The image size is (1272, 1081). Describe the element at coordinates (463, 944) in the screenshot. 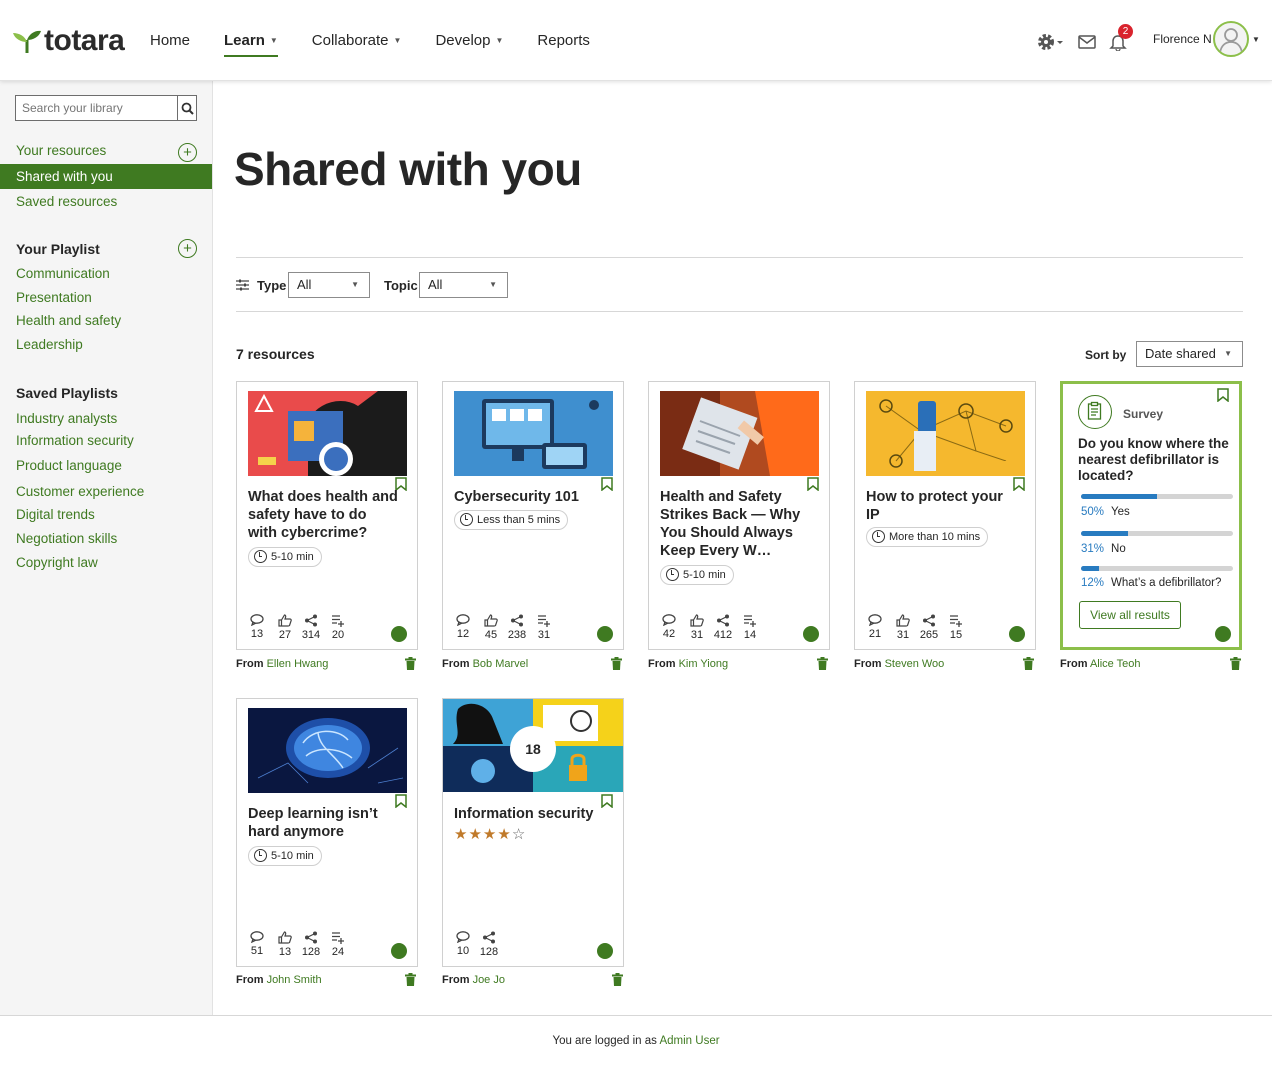

I see `comments-stat: 10` at that location.